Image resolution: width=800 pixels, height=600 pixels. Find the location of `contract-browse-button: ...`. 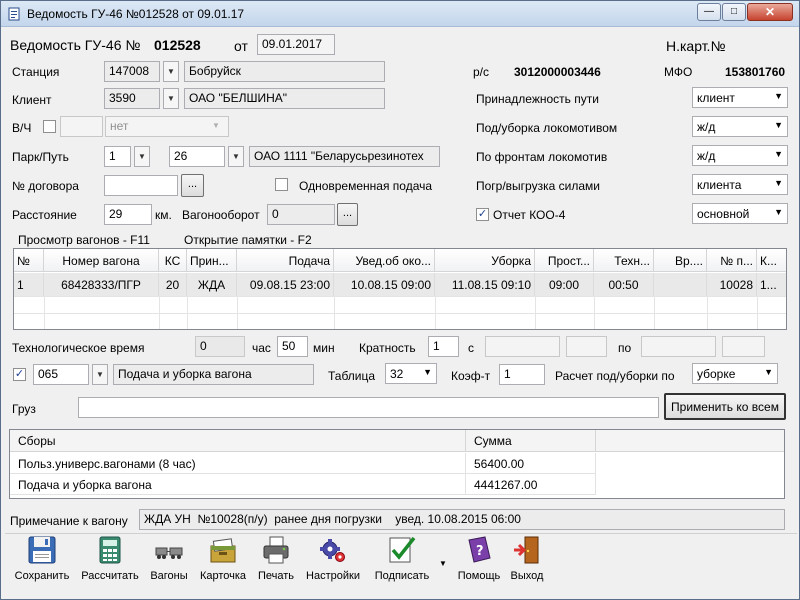

contract-browse-button: ... is located at coordinates (192, 185).